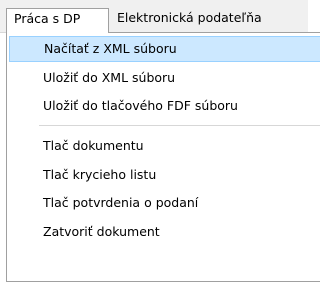  What do you see at coordinates (164, 203) in the screenshot?
I see `menu-item-print-submission-confirmation: Tlač potvrdenia o podaní` at bounding box center [164, 203].